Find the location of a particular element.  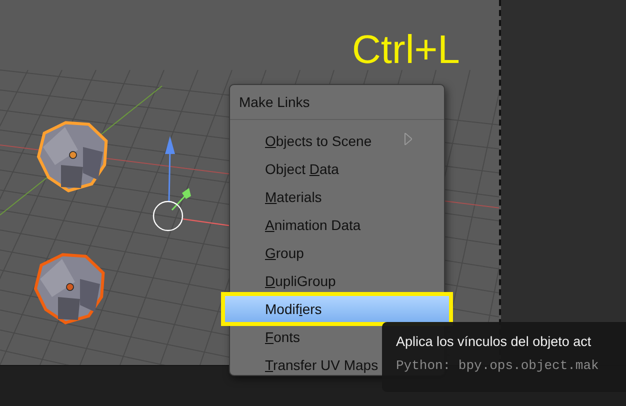

menu-title: Make Links is located at coordinates (274, 102).